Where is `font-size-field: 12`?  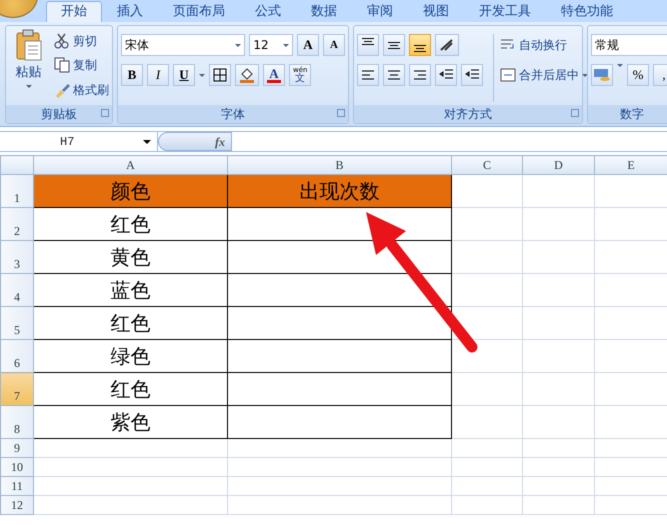
font-size-field: 12 is located at coordinates (271, 45).